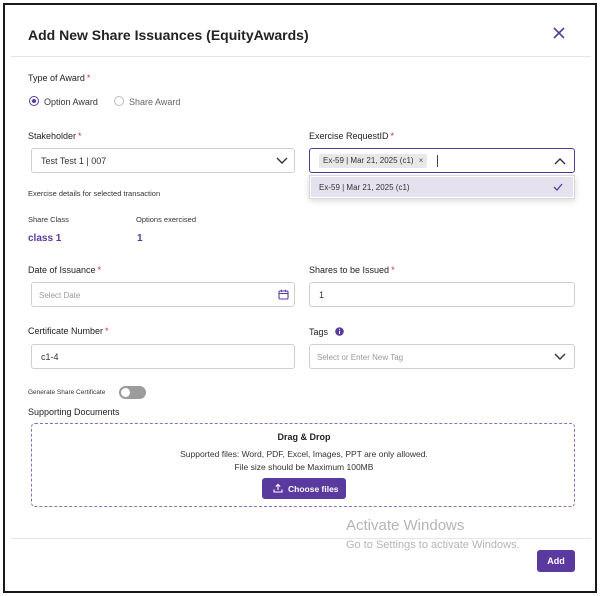 This screenshot has height=596, width=600. What do you see at coordinates (50, 357) in the screenshot?
I see `certificate-value: c1-4` at bounding box center [50, 357].